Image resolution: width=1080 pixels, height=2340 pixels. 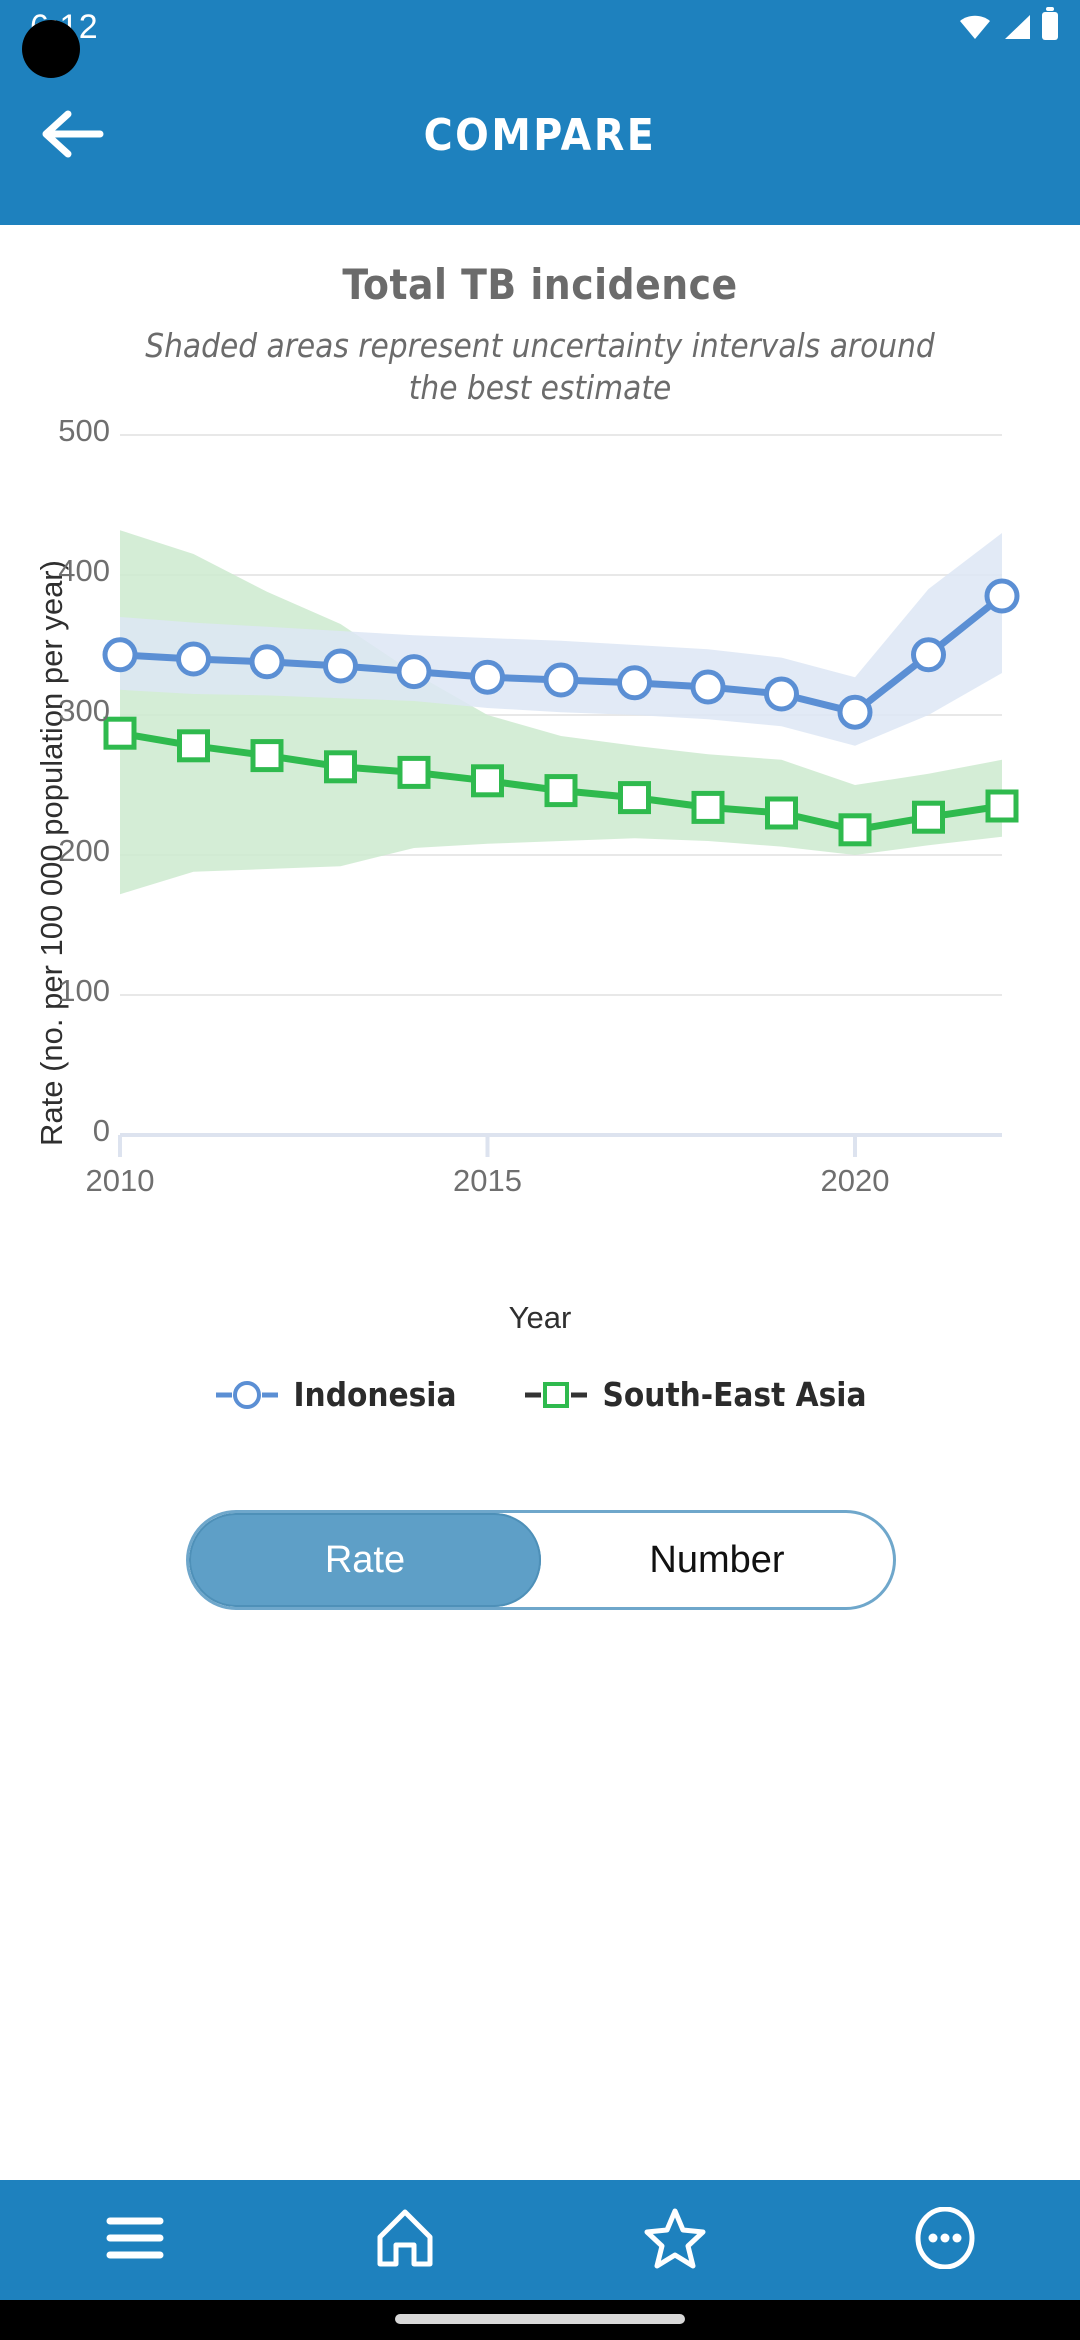 What do you see at coordinates (84, 710) in the screenshot?
I see `y-tick-300: 300` at bounding box center [84, 710].